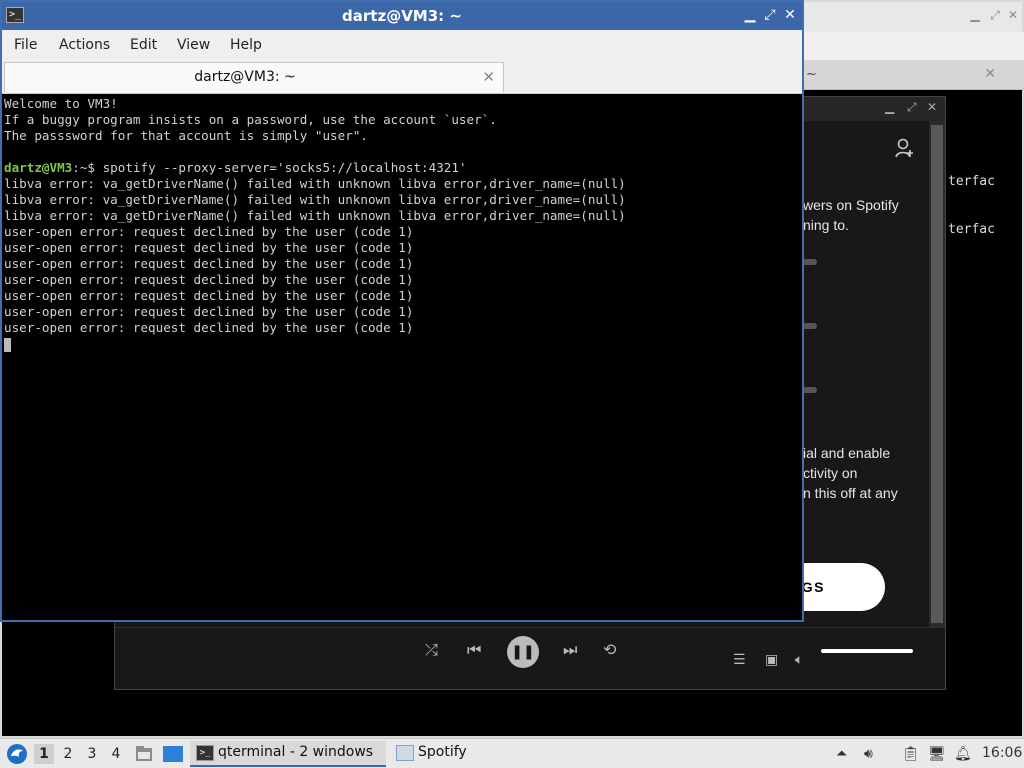 Image resolution: width=1024 pixels, height=768 pixels. I want to click on volume-icon: 🔊︎, so click(868, 754).